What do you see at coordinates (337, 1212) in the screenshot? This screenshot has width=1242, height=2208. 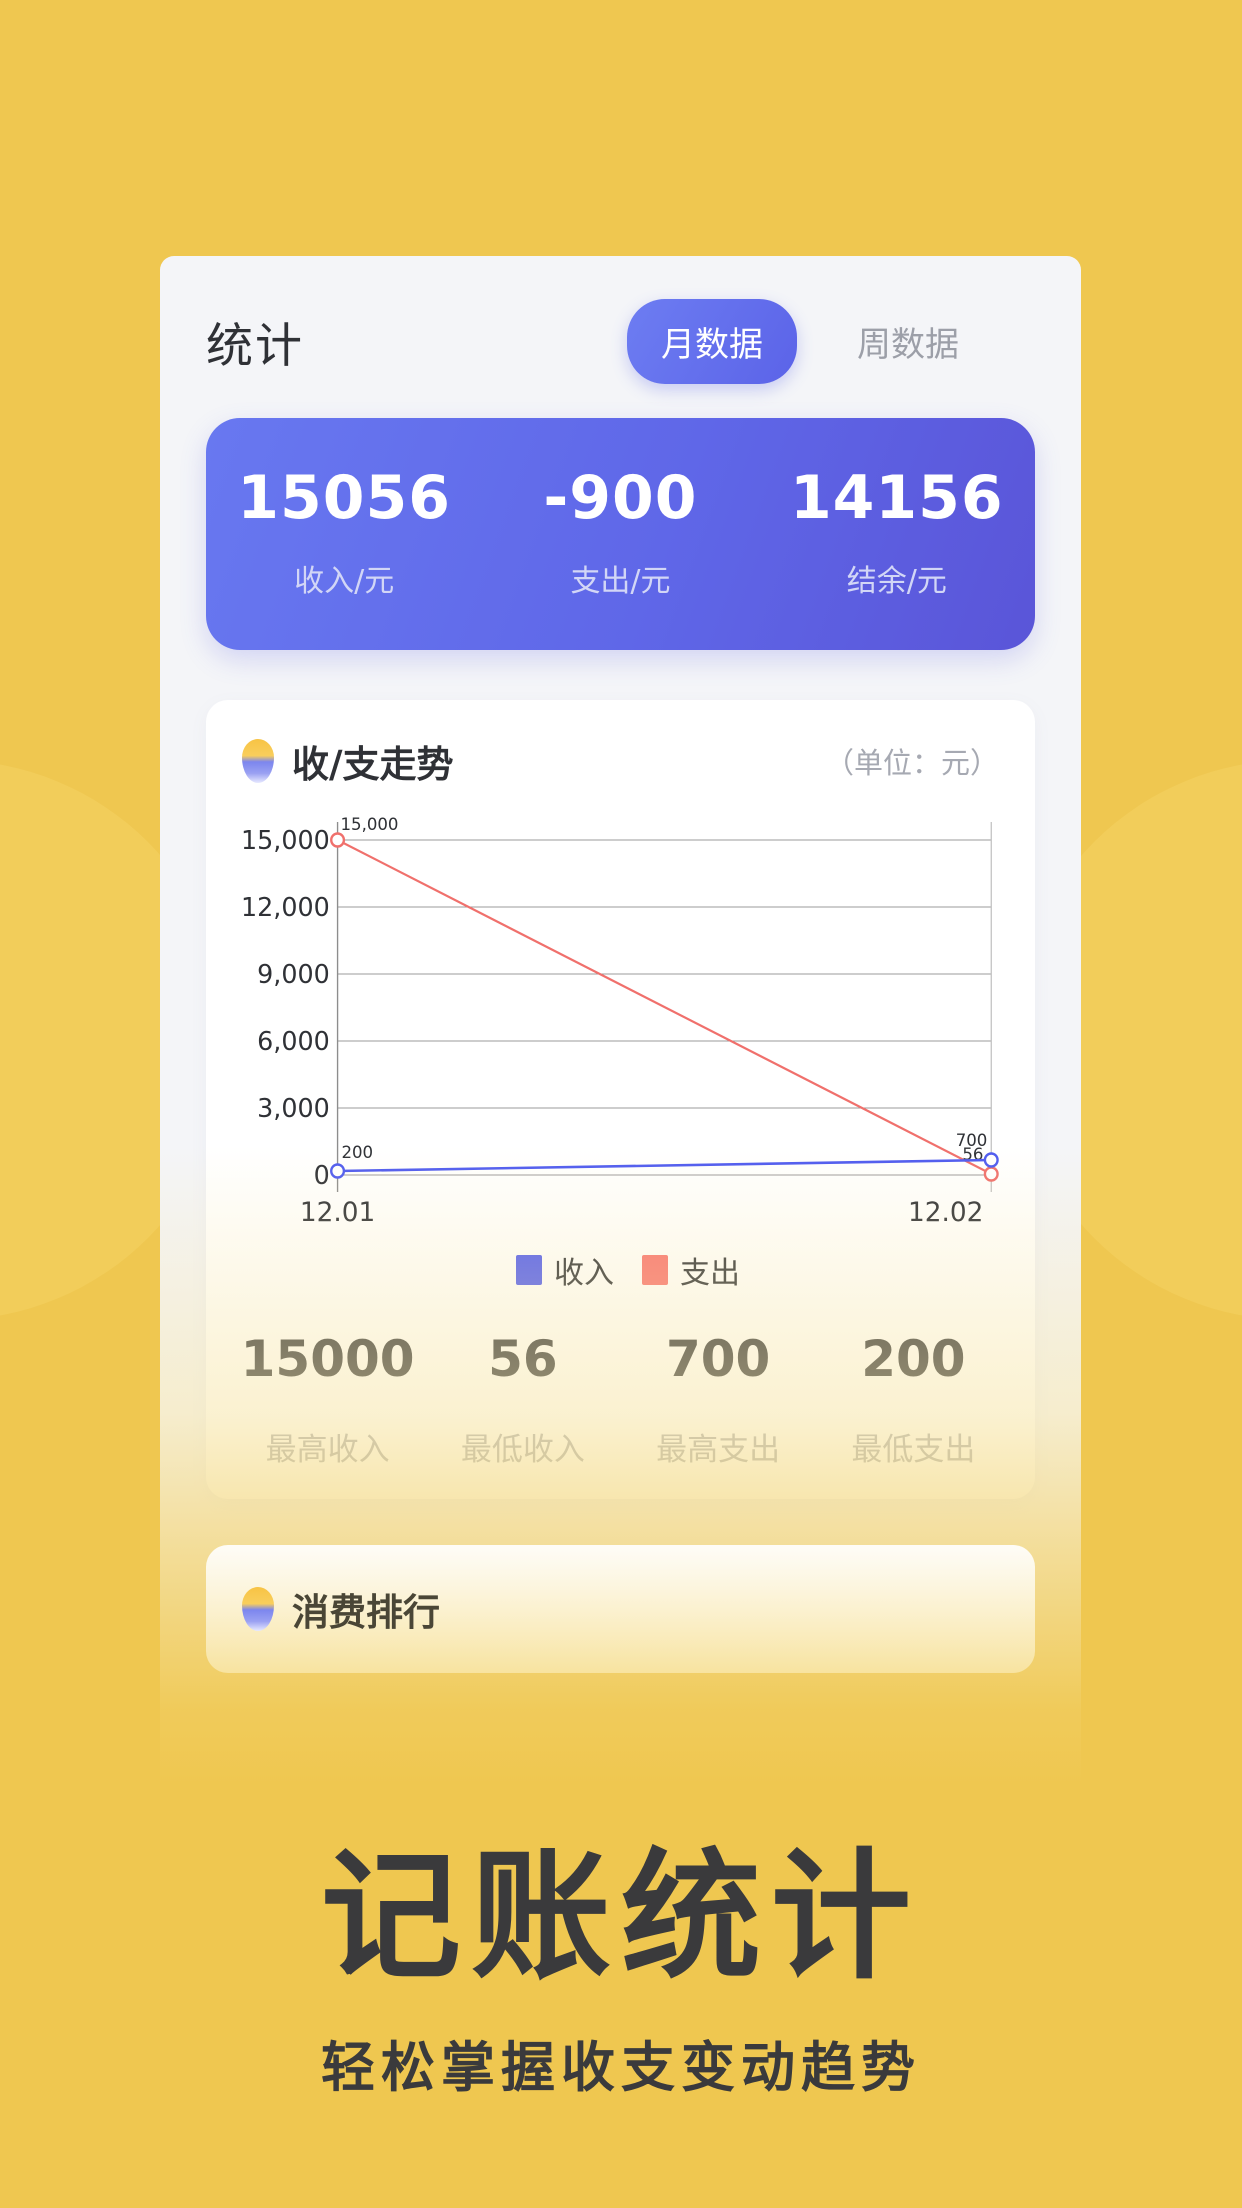 I see `xtick-0: 12.01` at bounding box center [337, 1212].